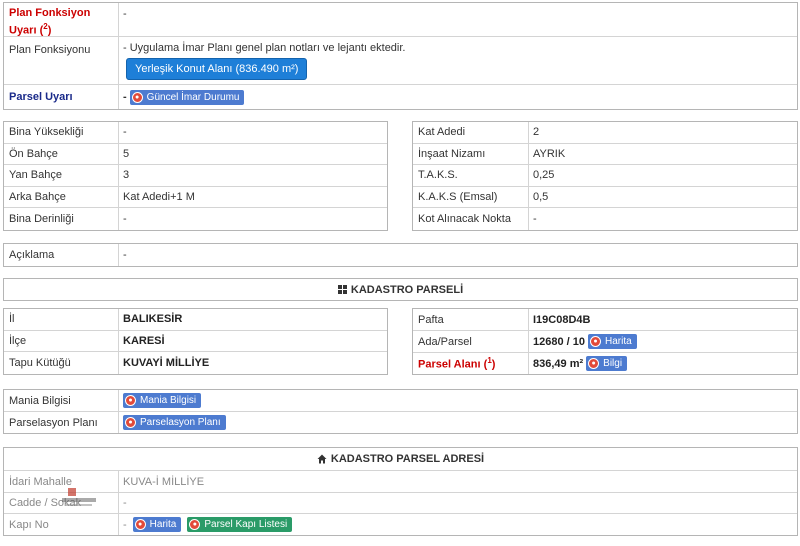 This screenshot has width=800, height=546. What do you see at coordinates (471, 175) in the screenshot?
I see `detail-label: T.A.K.S.` at bounding box center [471, 175].